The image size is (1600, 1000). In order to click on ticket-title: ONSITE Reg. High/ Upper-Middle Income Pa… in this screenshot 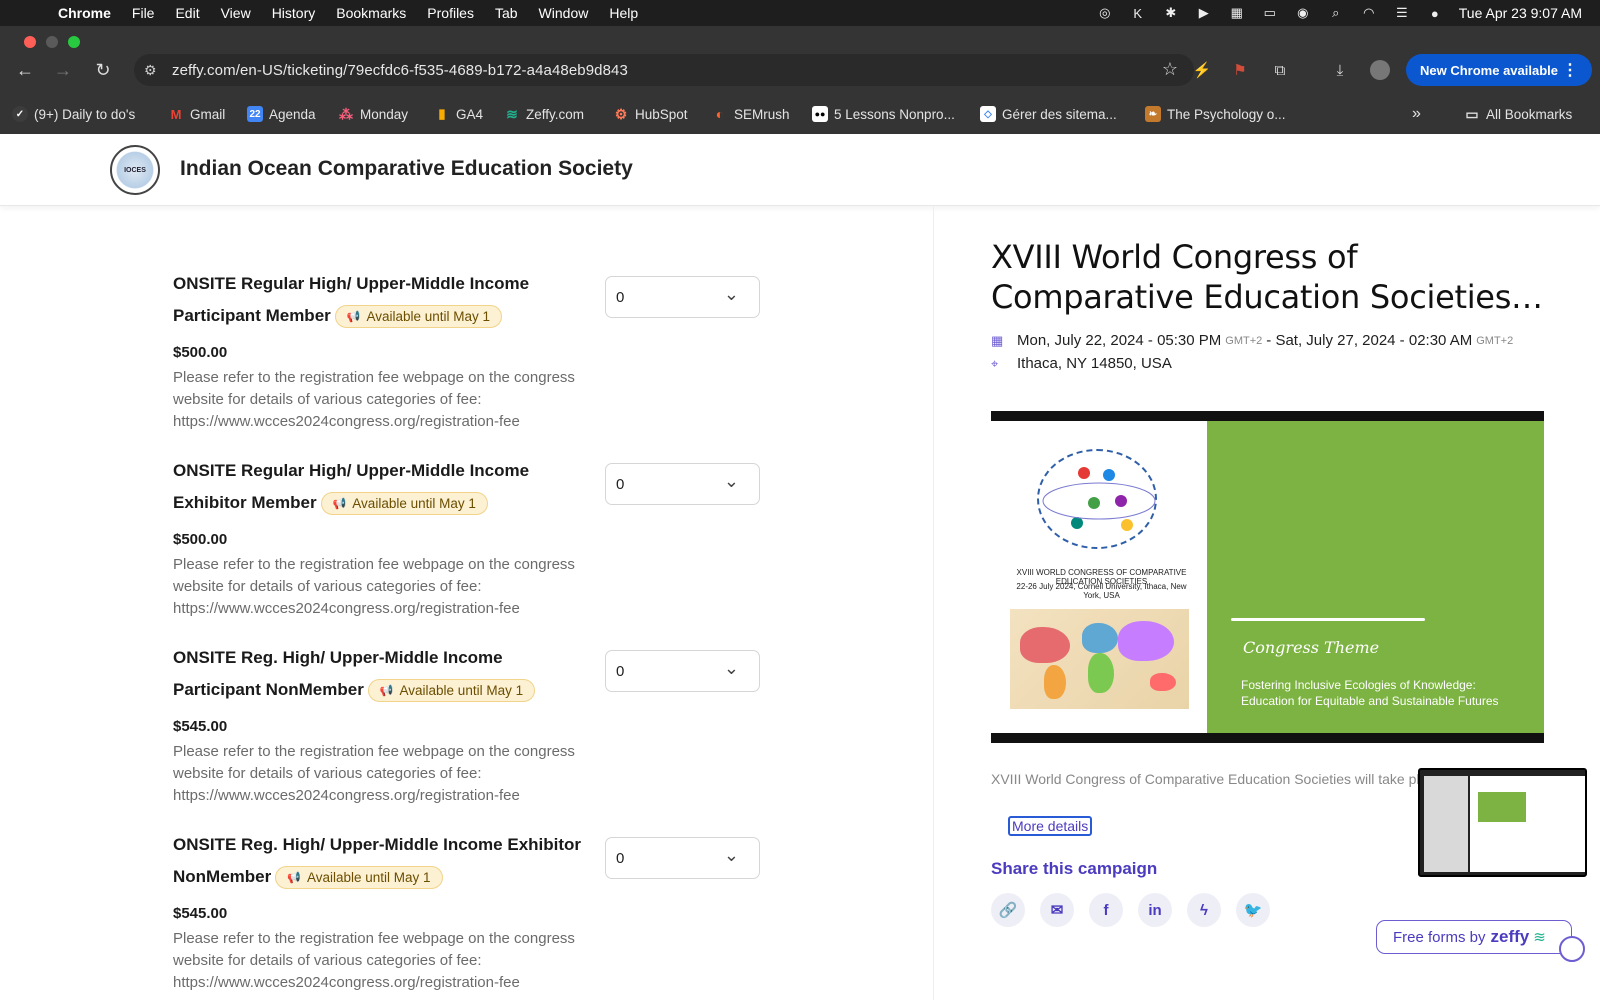, I will do `click(383, 674)`.